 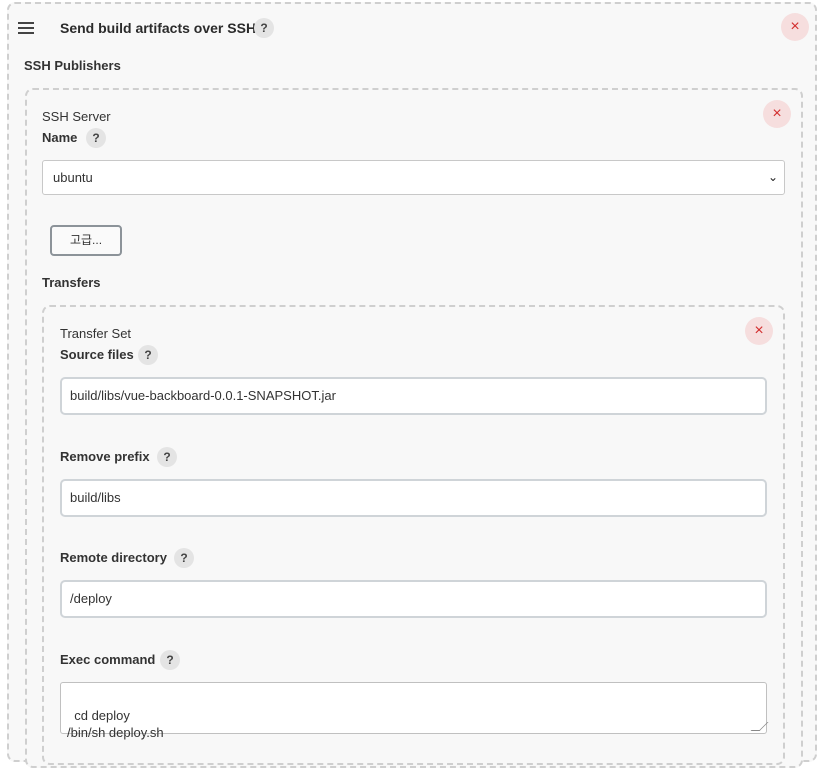 I want to click on delete-section-icon: ×, so click(x=795, y=27).